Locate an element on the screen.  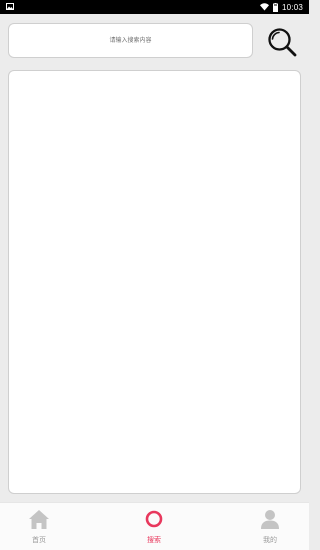
home-icon is located at coordinates (39, 519).